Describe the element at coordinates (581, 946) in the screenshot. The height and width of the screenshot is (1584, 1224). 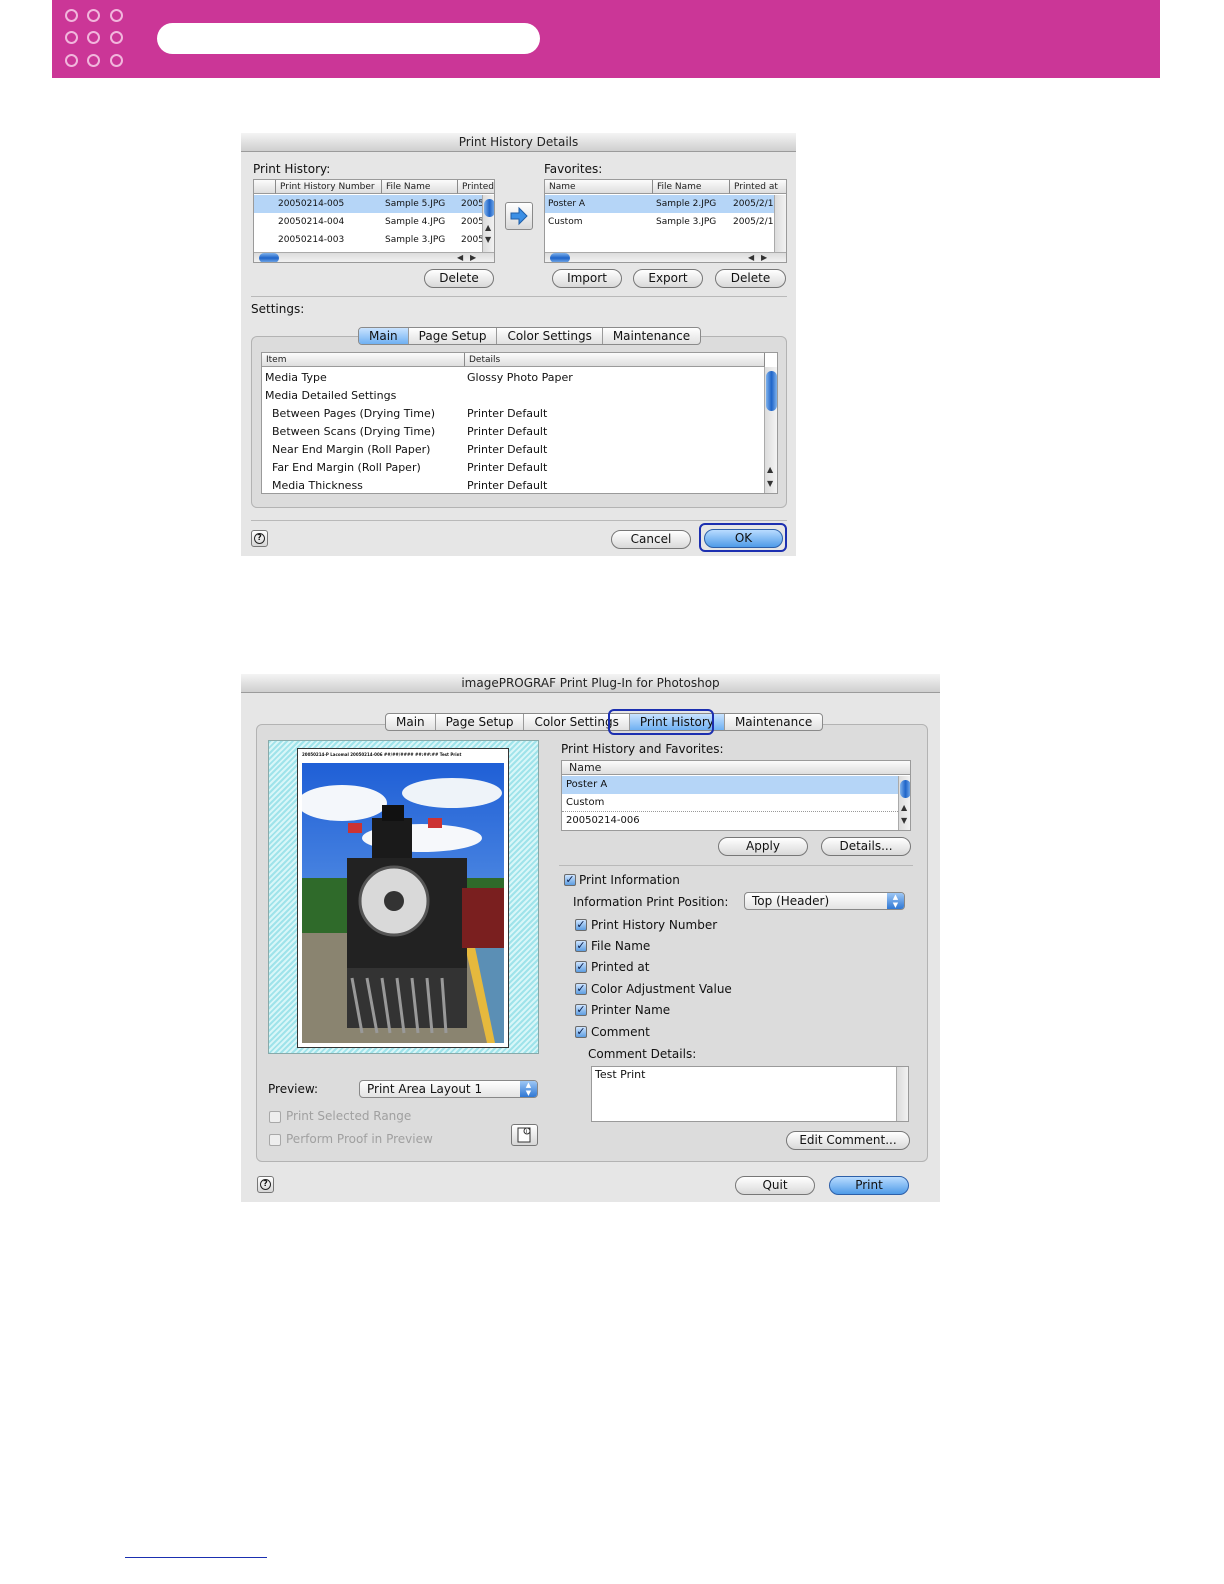
I see `file-name-checkbox: ✓` at that location.